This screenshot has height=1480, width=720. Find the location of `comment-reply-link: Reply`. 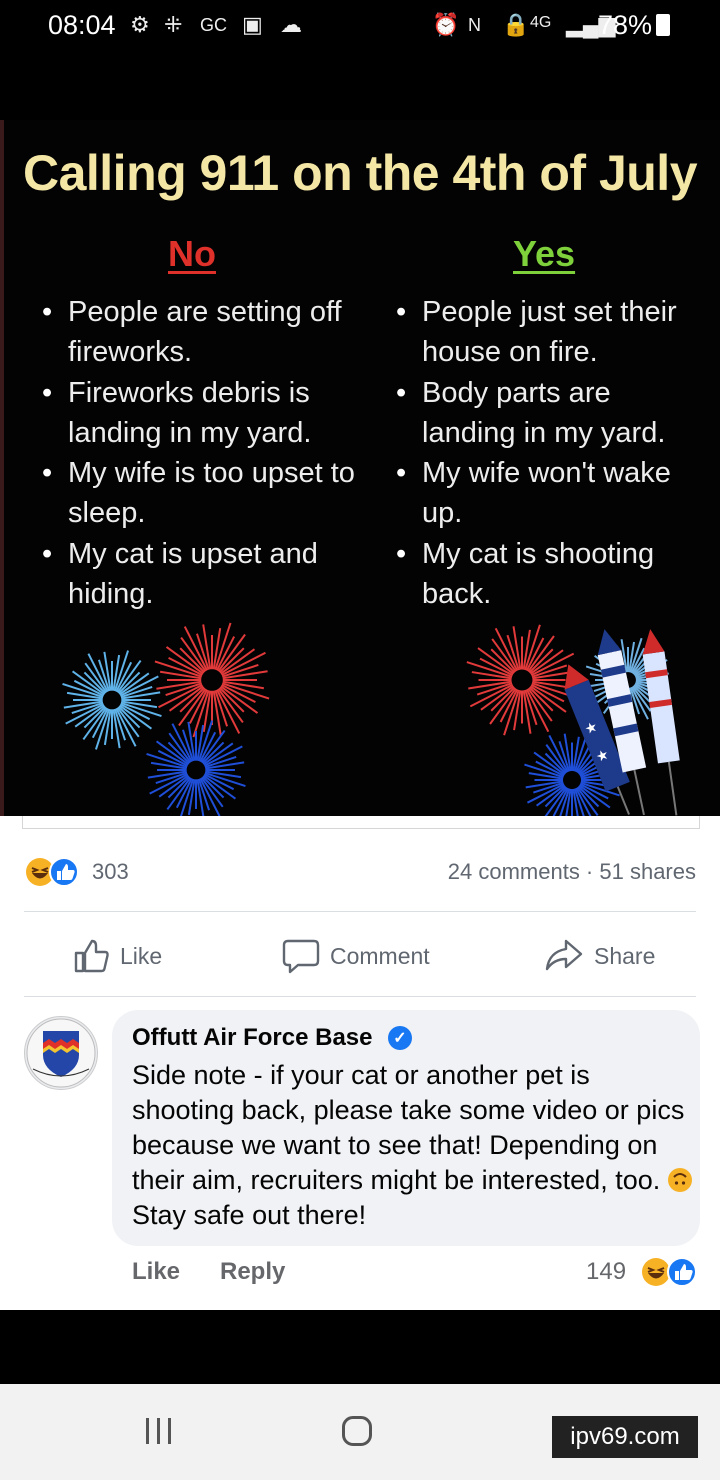

comment-reply-link: Reply is located at coordinates (252, 1272).